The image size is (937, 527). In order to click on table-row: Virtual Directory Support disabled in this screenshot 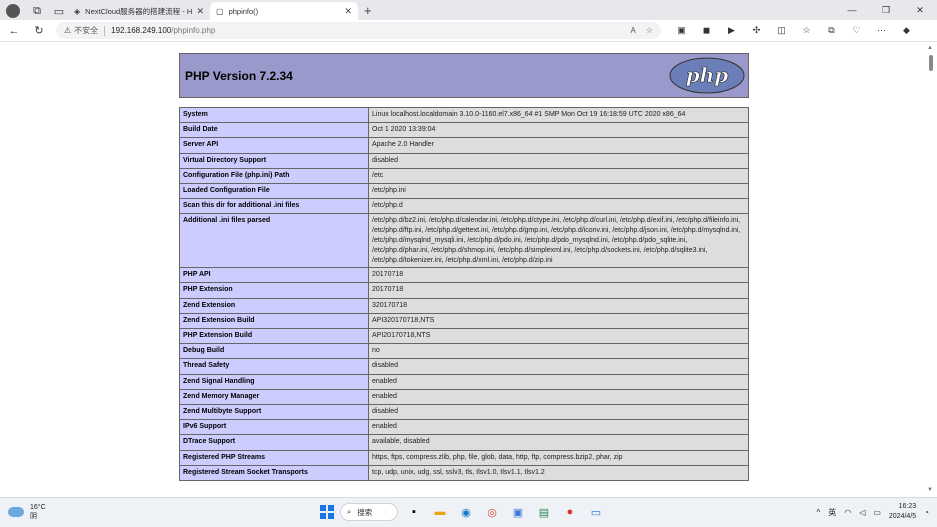, I will do `click(464, 160)`.